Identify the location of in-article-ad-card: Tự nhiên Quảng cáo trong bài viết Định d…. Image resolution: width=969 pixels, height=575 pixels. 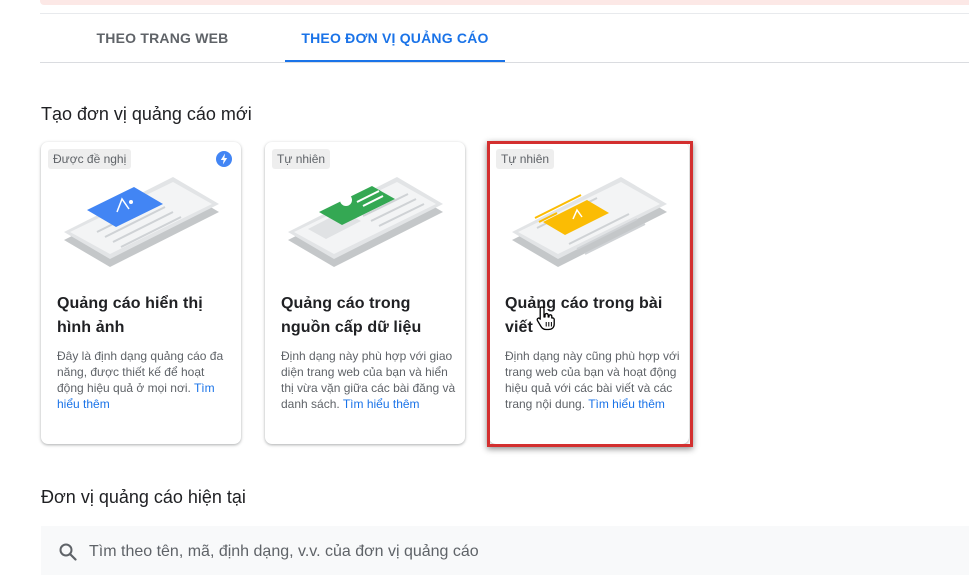
(589, 293).